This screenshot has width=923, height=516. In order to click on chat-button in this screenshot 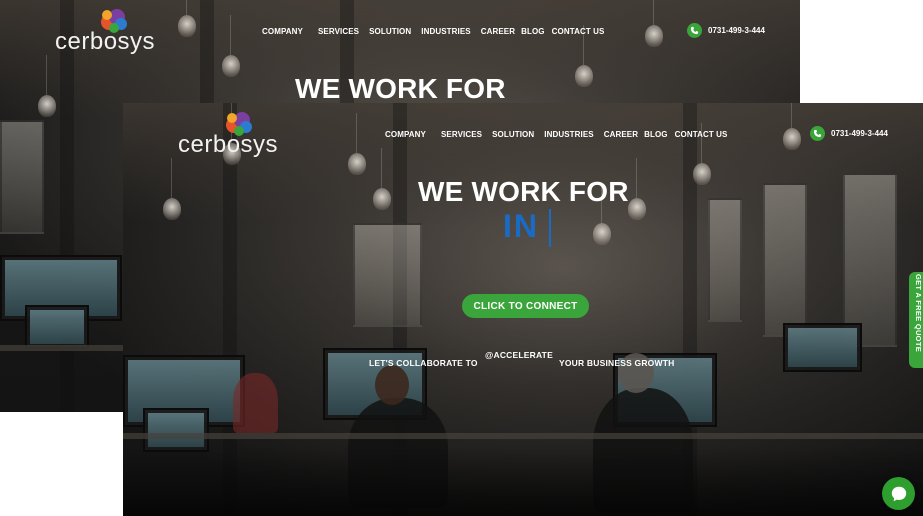, I will do `click(898, 493)`.